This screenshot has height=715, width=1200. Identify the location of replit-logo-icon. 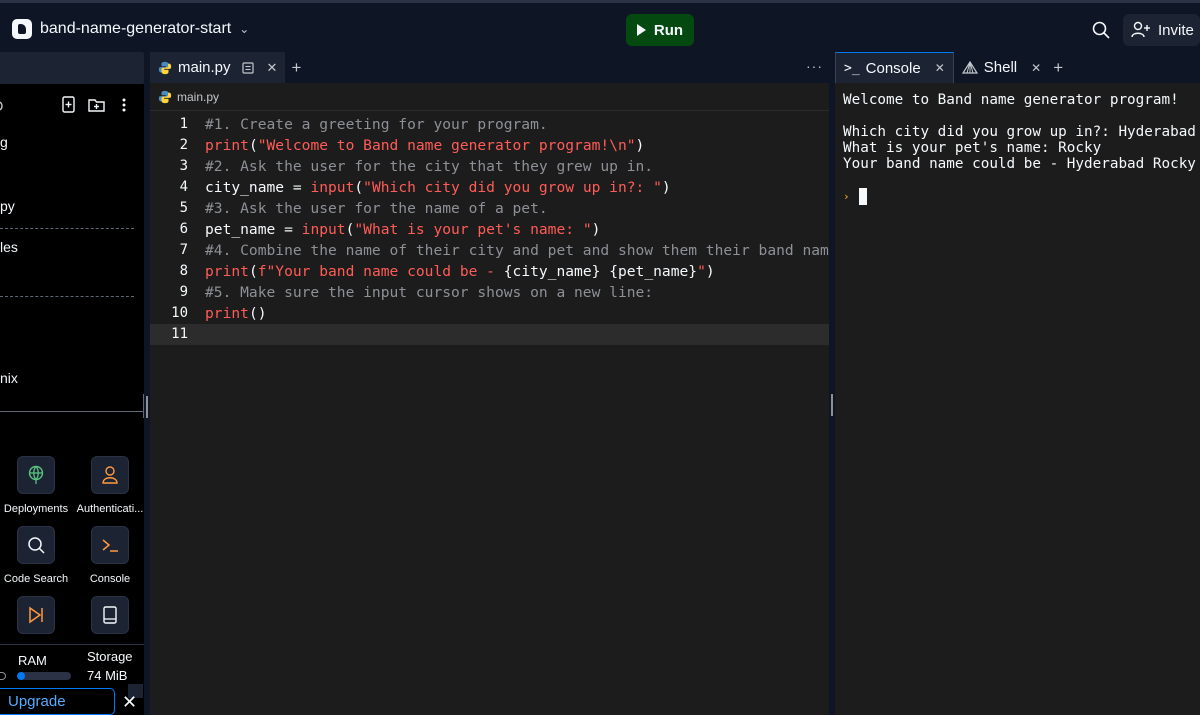
(22, 29).